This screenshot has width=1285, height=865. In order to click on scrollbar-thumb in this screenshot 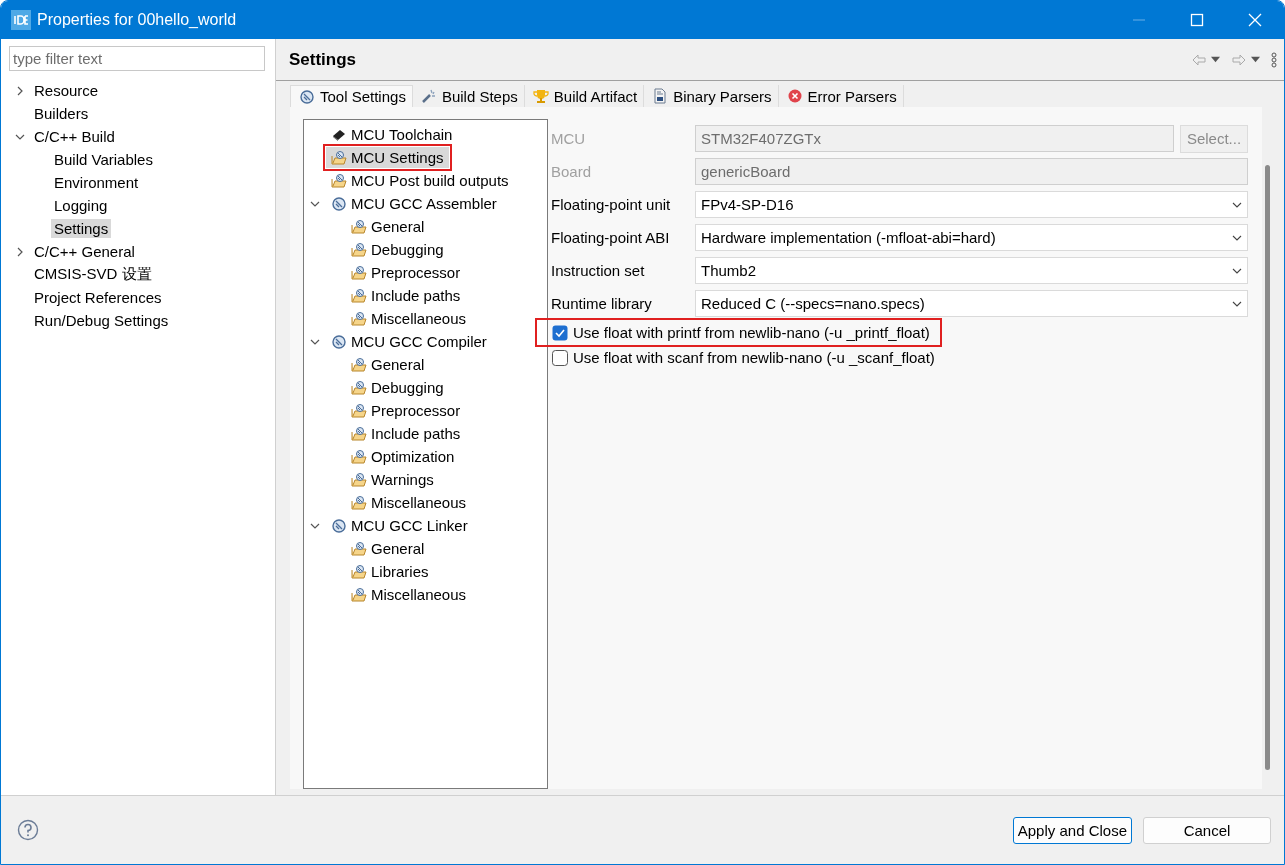, I will do `click(1267, 467)`.